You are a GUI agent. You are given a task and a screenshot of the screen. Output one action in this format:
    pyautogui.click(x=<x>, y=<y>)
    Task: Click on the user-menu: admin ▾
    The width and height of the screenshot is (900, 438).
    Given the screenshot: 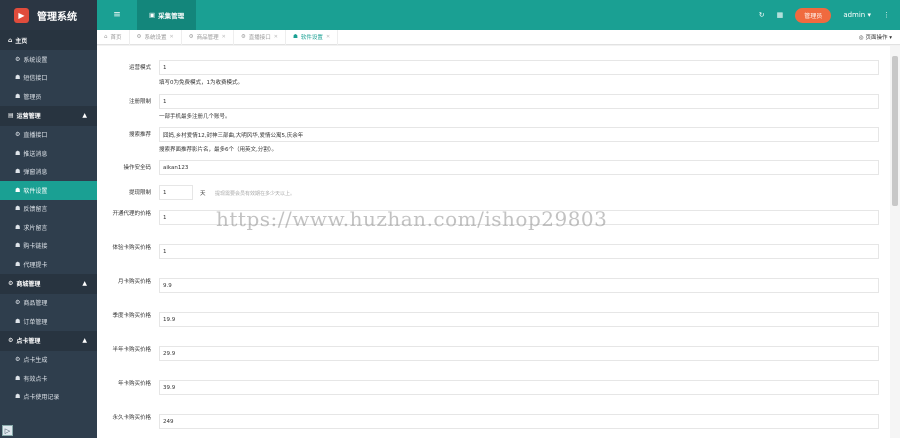 What is the action you would take?
    pyautogui.click(x=857, y=15)
    